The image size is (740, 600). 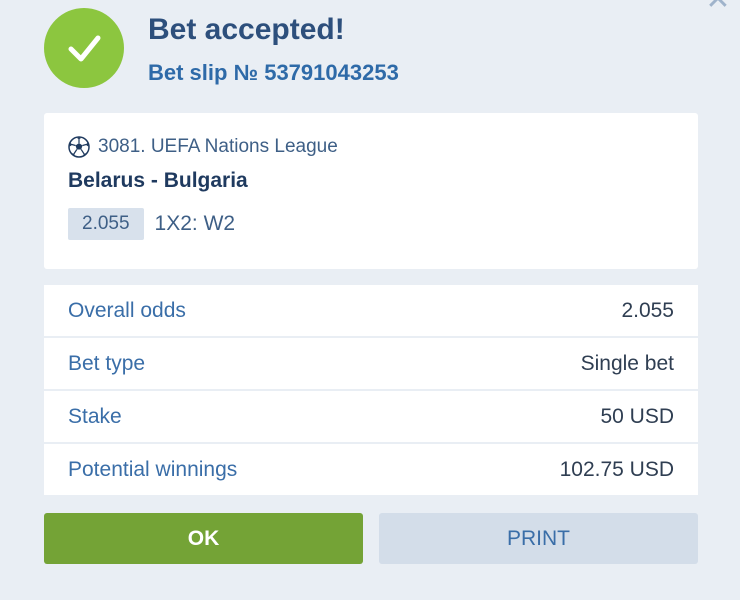 What do you see at coordinates (107, 363) in the screenshot?
I see `summary-label: Bet type` at bounding box center [107, 363].